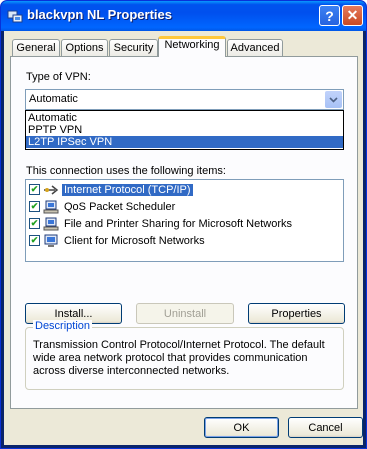 Image resolution: width=367 pixels, height=449 pixels. I want to click on item-label: Internet Protocol (TCP/IP), so click(127, 190).